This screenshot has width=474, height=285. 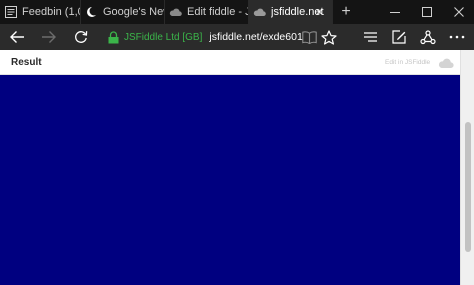 What do you see at coordinates (319, 12) in the screenshot?
I see `close-tab-button: ×` at bounding box center [319, 12].